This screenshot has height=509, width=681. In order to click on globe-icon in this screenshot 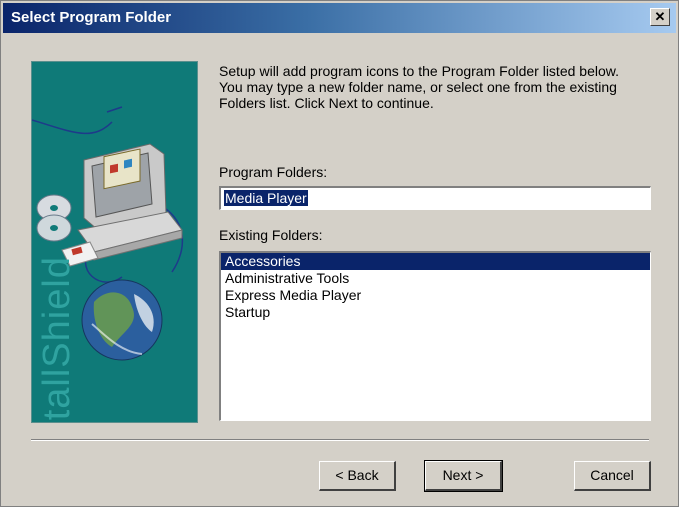, I will do `click(122, 320)`.